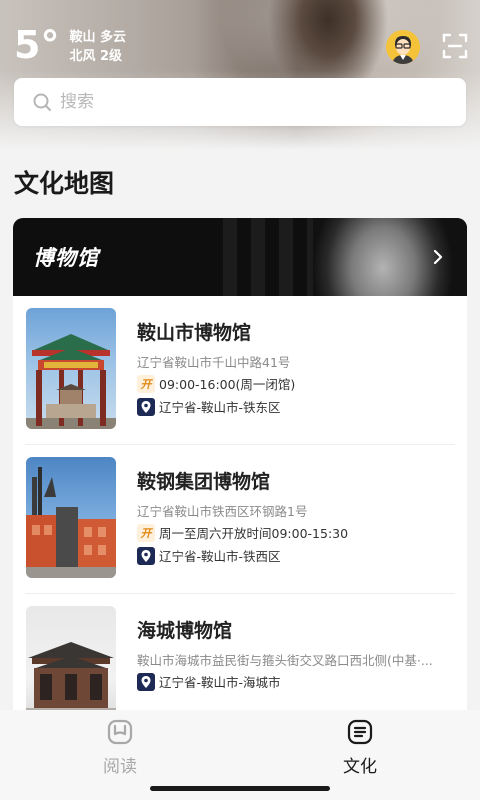 This screenshot has width=480, height=800. What do you see at coordinates (37, 45) in the screenshot?
I see `temperature: 5°` at bounding box center [37, 45].